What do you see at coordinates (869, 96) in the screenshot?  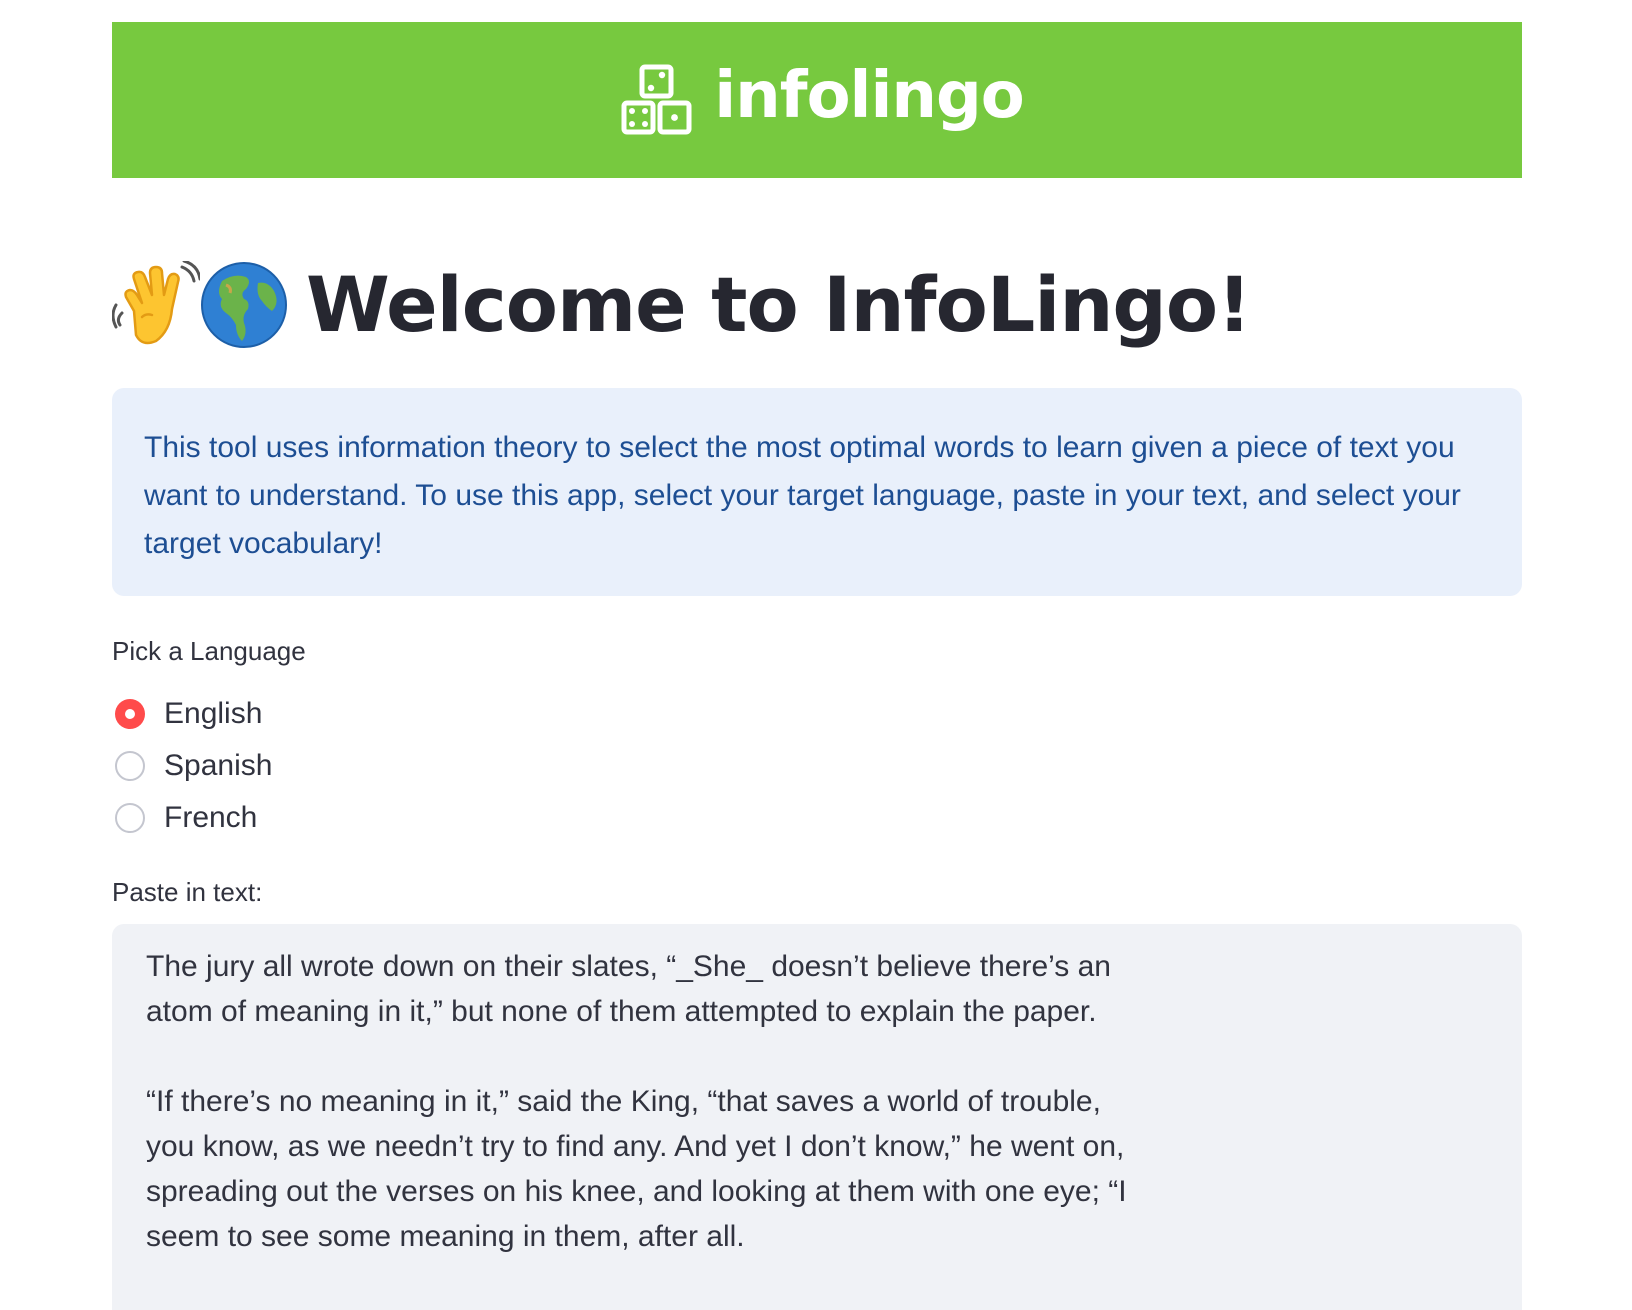 I see `logo-text: infolingo` at bounding box center [869, 96].